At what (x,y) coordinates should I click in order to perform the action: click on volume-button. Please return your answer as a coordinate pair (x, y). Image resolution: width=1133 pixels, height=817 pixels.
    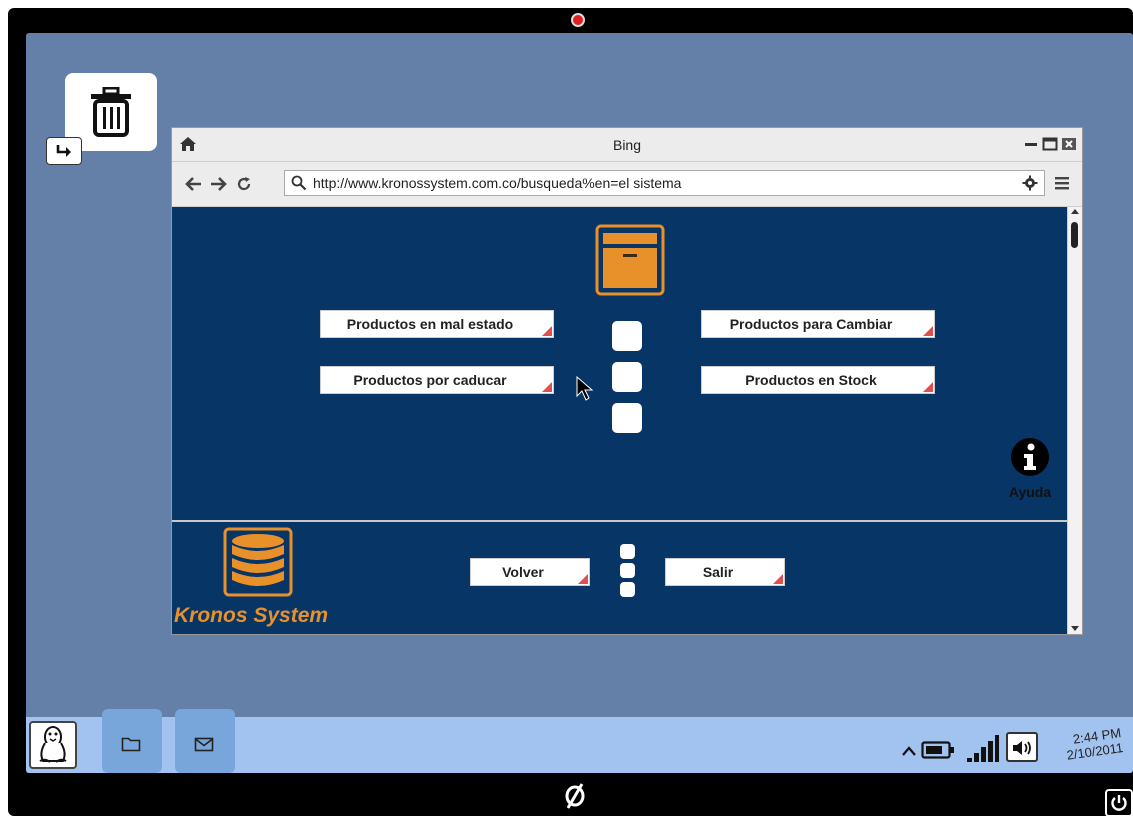
    Looking at the image, I should click on (1022, 747).